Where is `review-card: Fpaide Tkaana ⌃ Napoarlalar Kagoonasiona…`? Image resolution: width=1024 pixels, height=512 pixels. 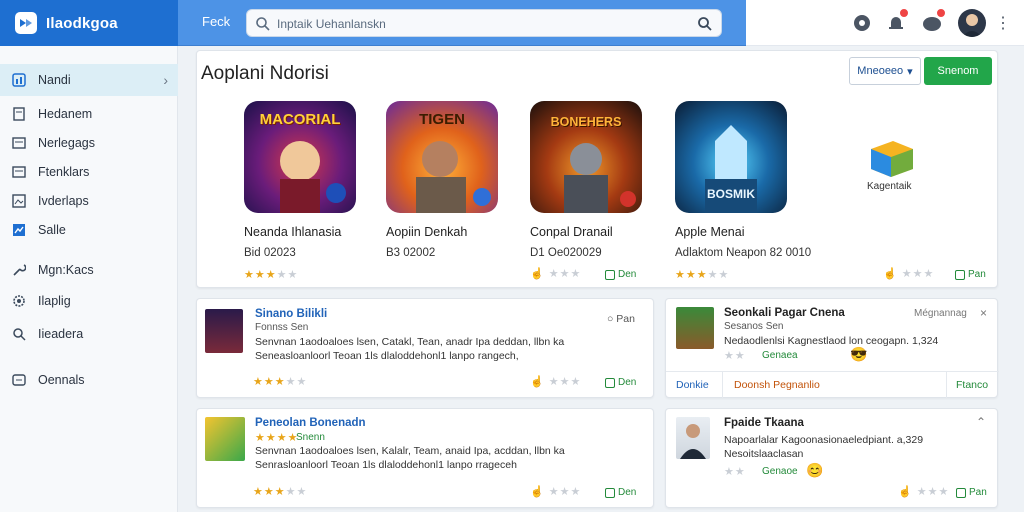
review-card: Fpaide Tkaana ⌃ Napoarlalar Kagoonasiona… is located at coordinates (831, 458).